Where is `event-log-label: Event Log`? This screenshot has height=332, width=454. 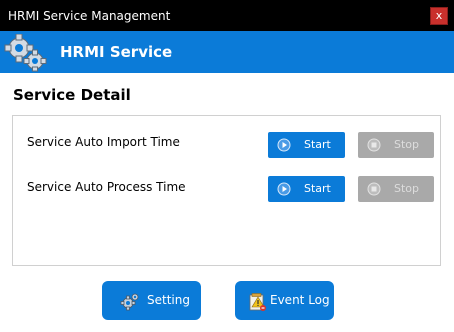 event-log-label: Event Log is located at coordinates (300, 300).